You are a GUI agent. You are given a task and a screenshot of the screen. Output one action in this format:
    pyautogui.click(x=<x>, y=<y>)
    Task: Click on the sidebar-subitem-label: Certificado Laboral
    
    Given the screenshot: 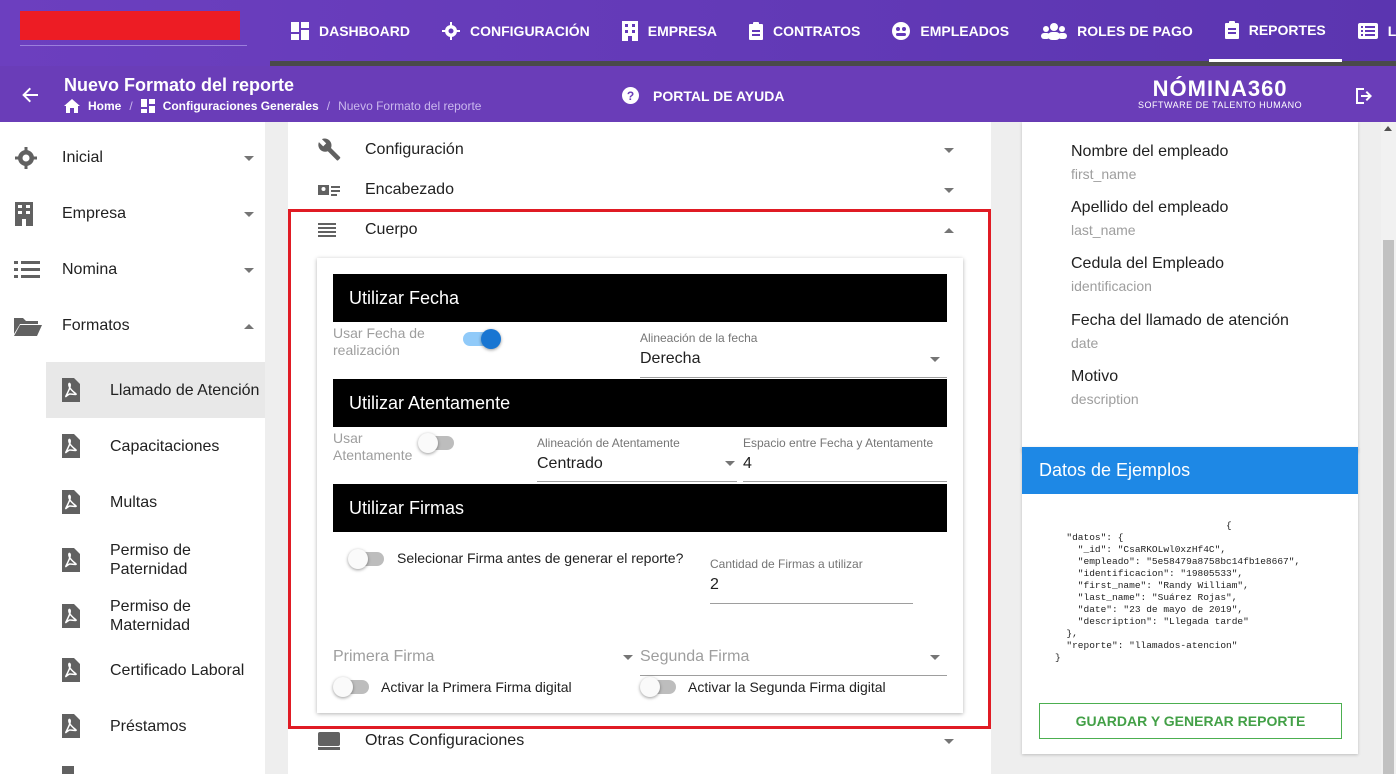 What is the action you would take?
    pyautogui.click(x=177, y=670)
    